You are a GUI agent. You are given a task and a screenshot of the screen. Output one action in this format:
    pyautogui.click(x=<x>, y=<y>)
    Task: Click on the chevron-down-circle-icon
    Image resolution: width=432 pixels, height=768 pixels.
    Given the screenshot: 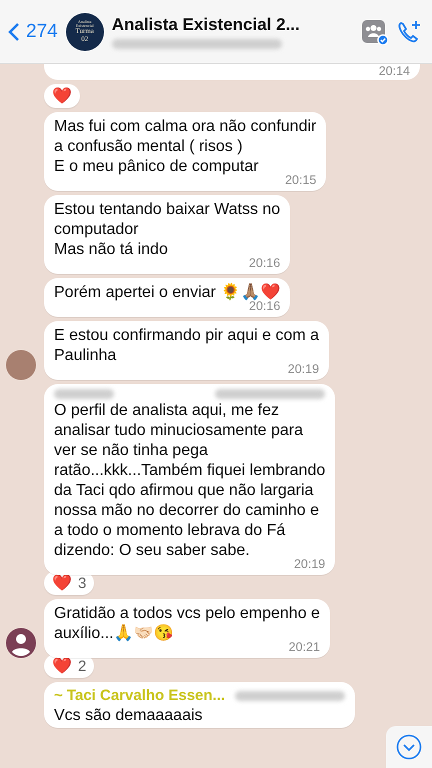 What is the action you would take?
    pyautogui.click(x=409, y=747)
    